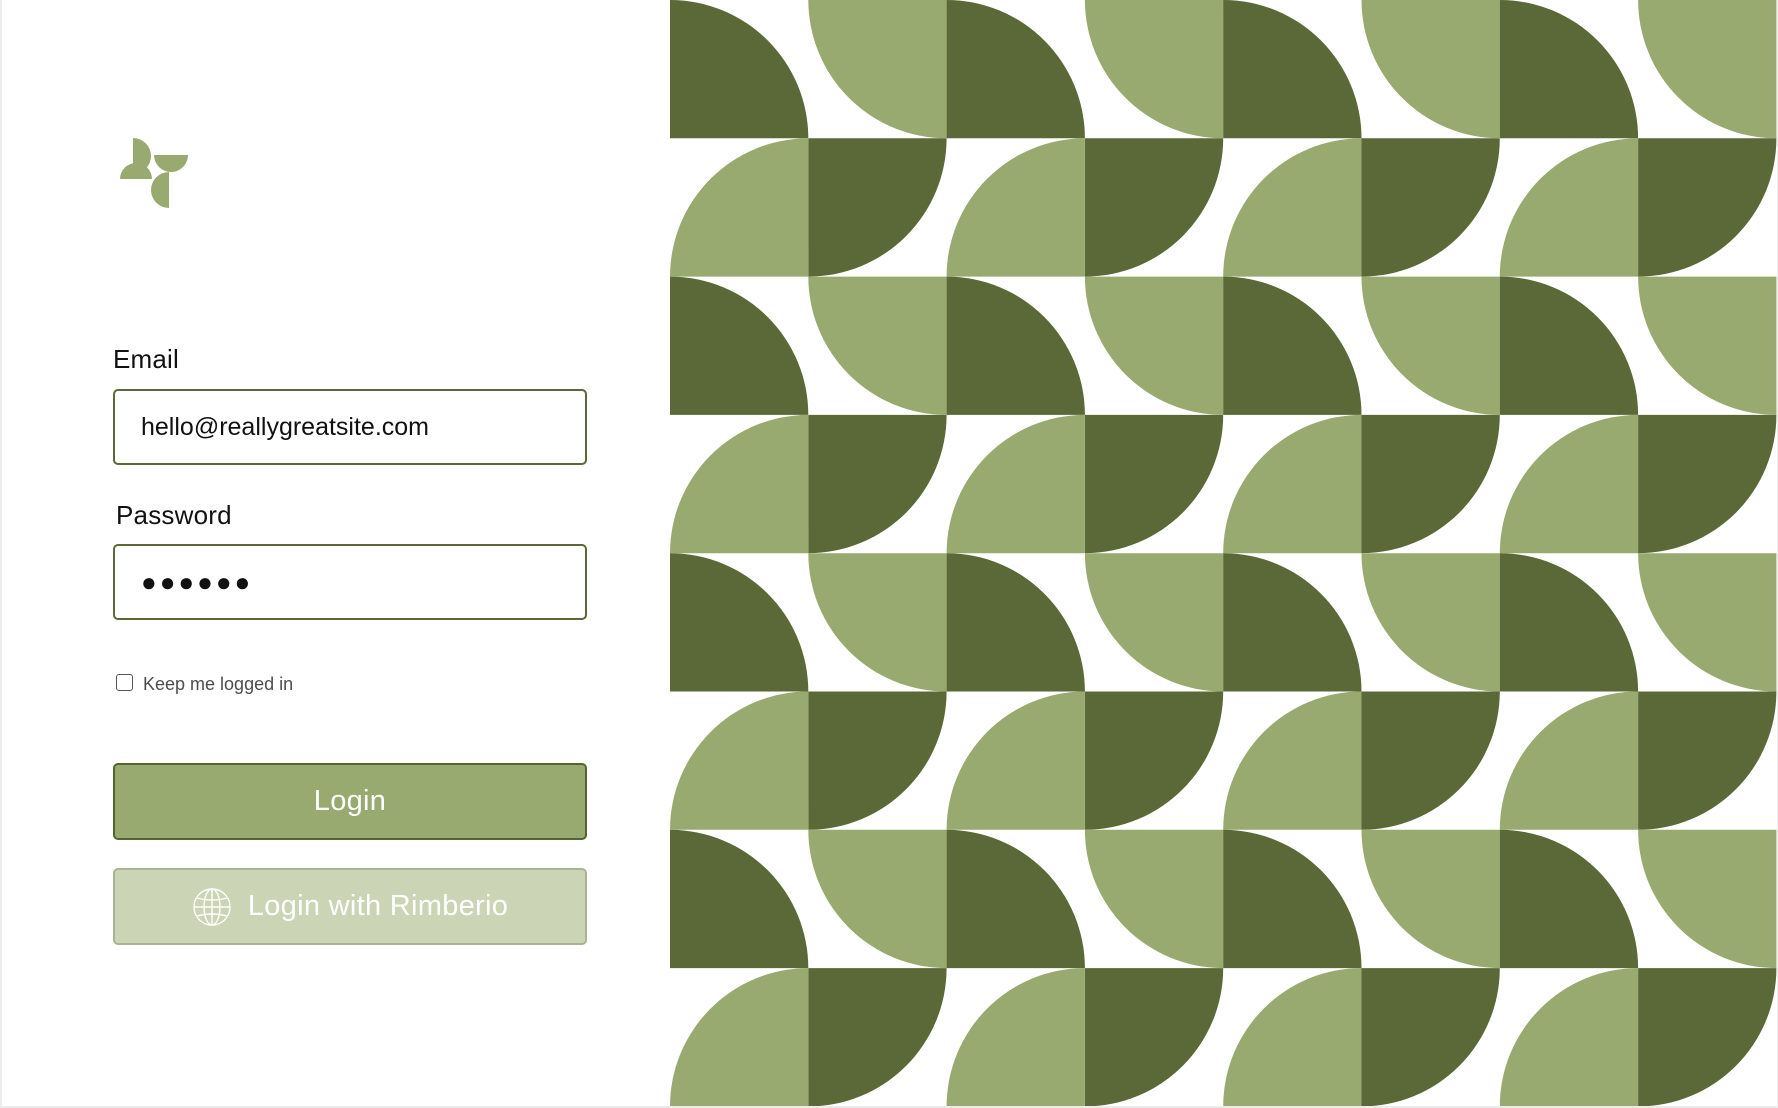  What do you see at coordinates (212, 906) in the screenshot?
I see `globe-icon` at bounding box center [212, 906].